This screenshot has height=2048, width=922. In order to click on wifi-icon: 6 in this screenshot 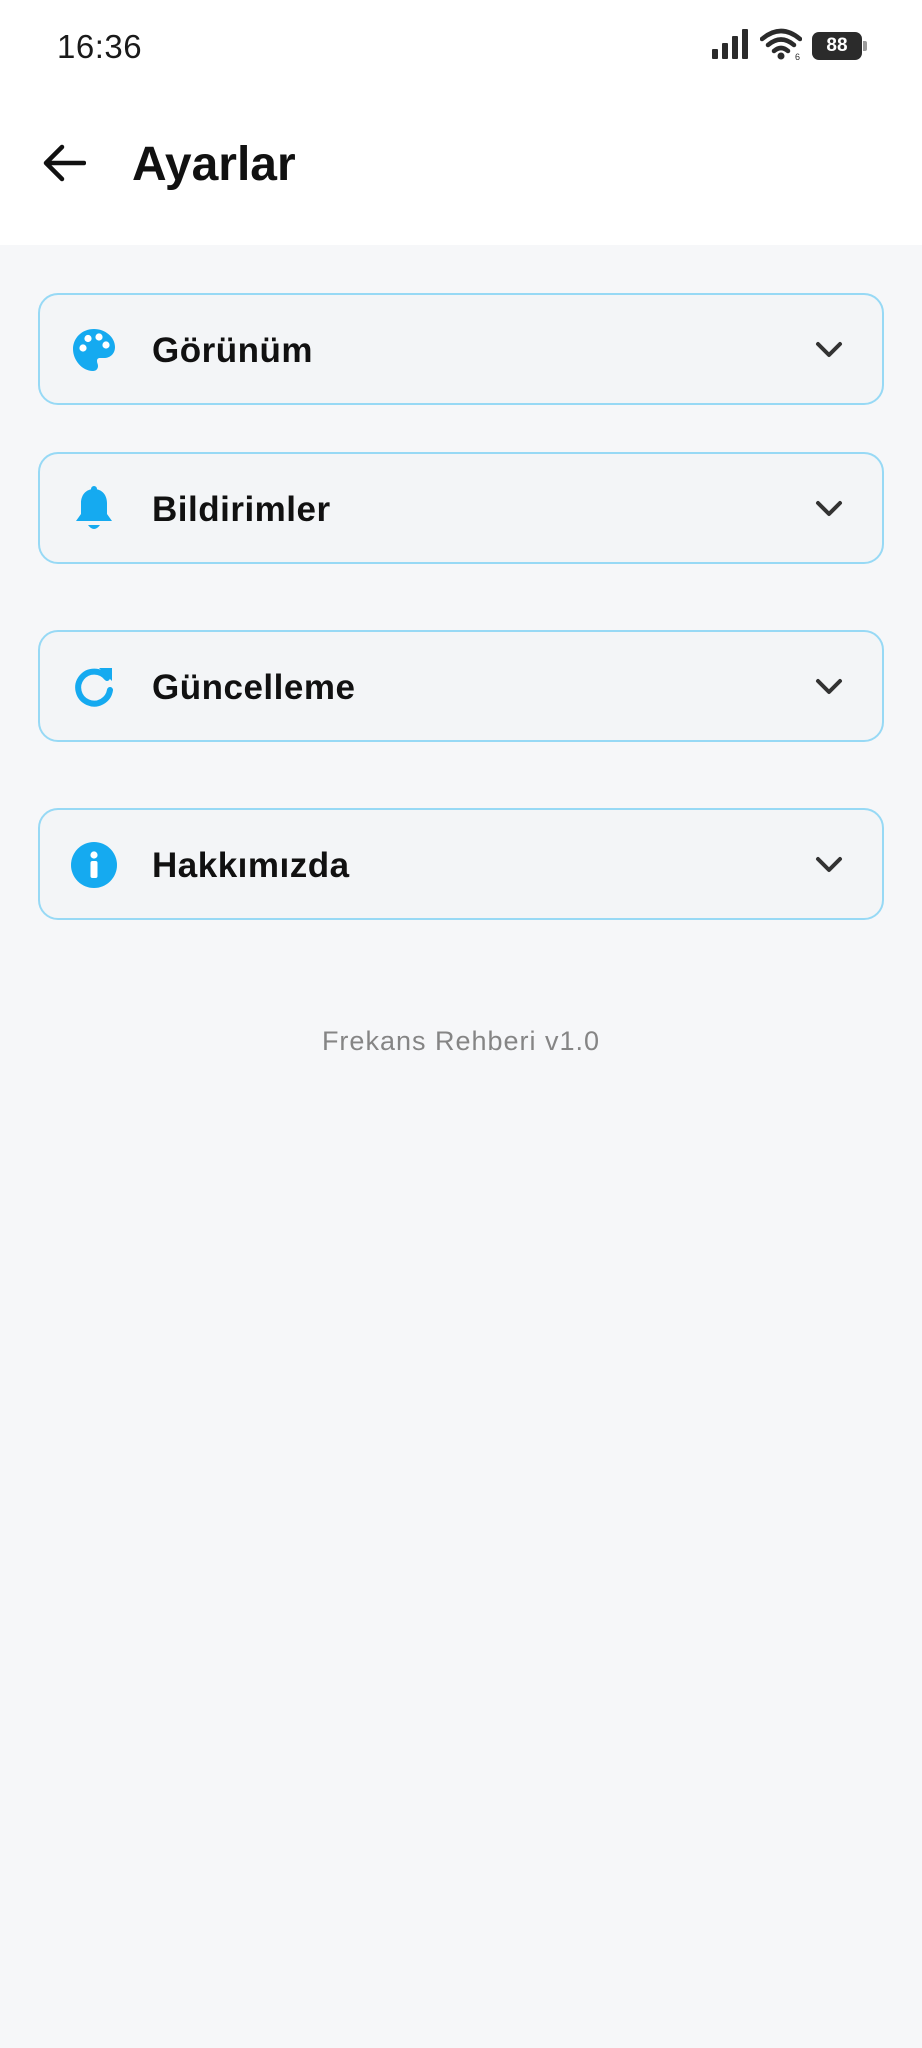, I will do `click(781, 46)`.